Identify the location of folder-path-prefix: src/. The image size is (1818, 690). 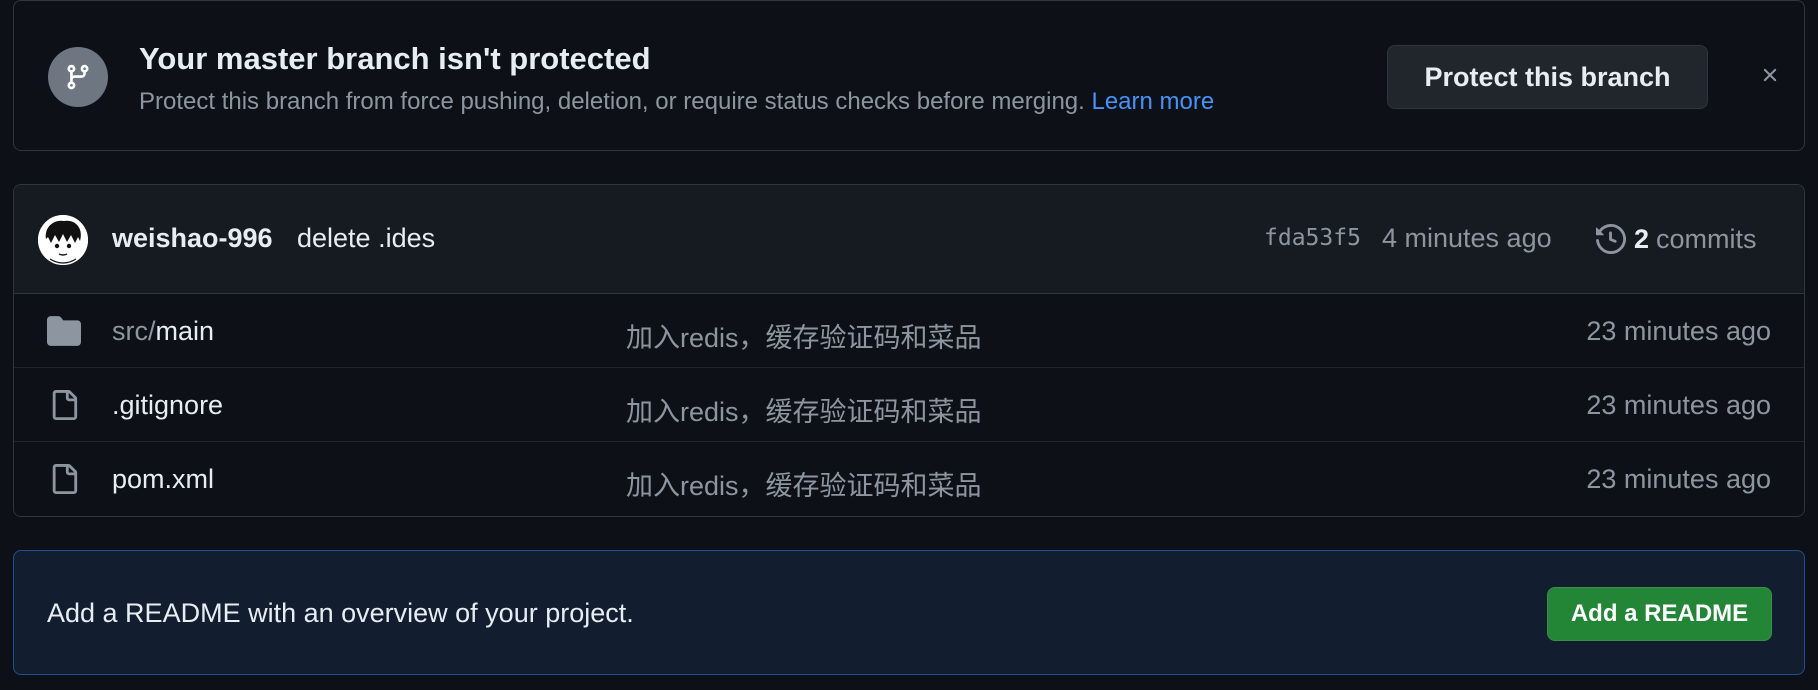
(134, 331).